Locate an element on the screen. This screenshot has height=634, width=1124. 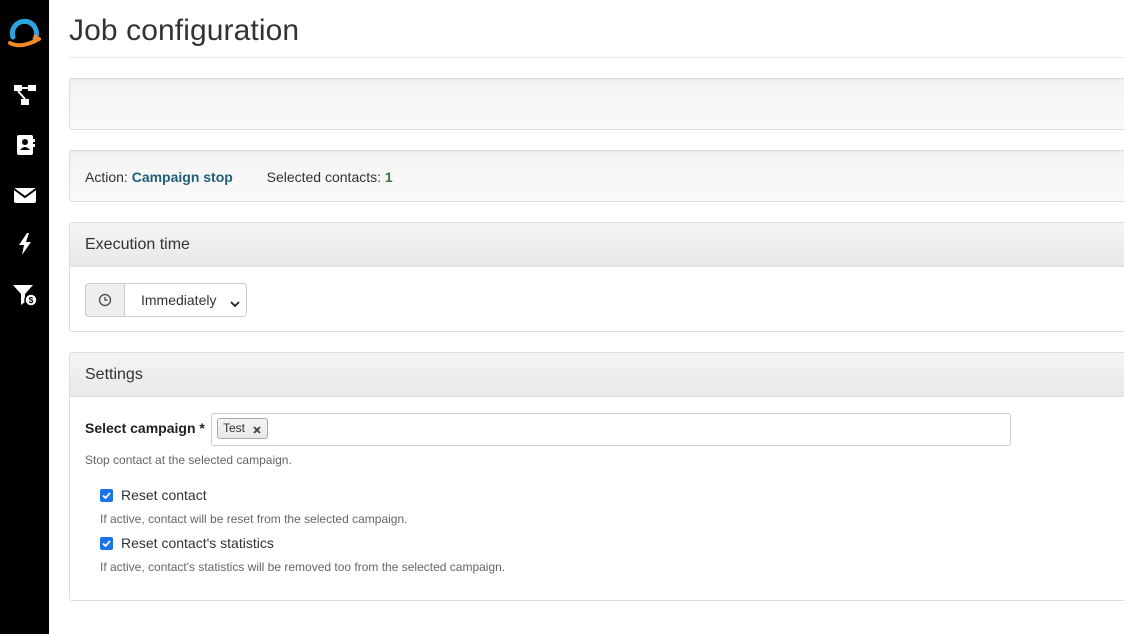
sidebar-item-flows is located at coordinates (24, 95).